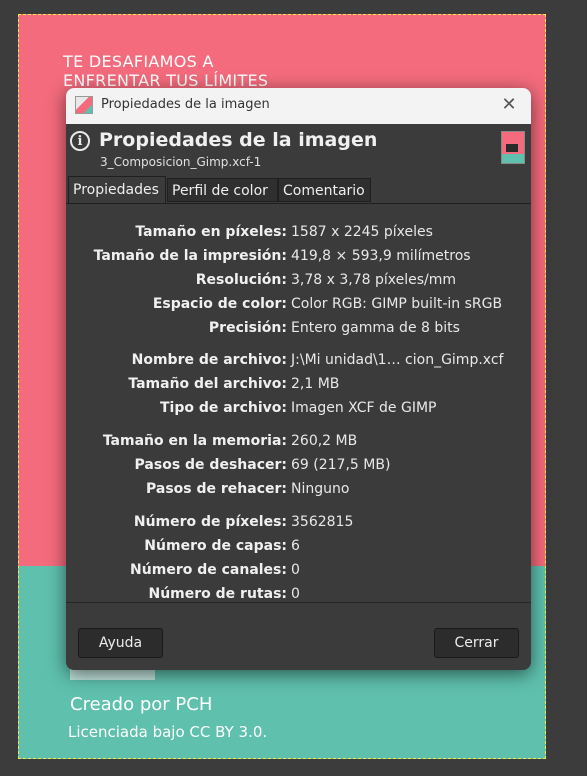  What do you see at coordinates (375, 328) in the screenshot?
I see `property-value: Entero gamma de 8 bits` at bounding box center [375, 328].